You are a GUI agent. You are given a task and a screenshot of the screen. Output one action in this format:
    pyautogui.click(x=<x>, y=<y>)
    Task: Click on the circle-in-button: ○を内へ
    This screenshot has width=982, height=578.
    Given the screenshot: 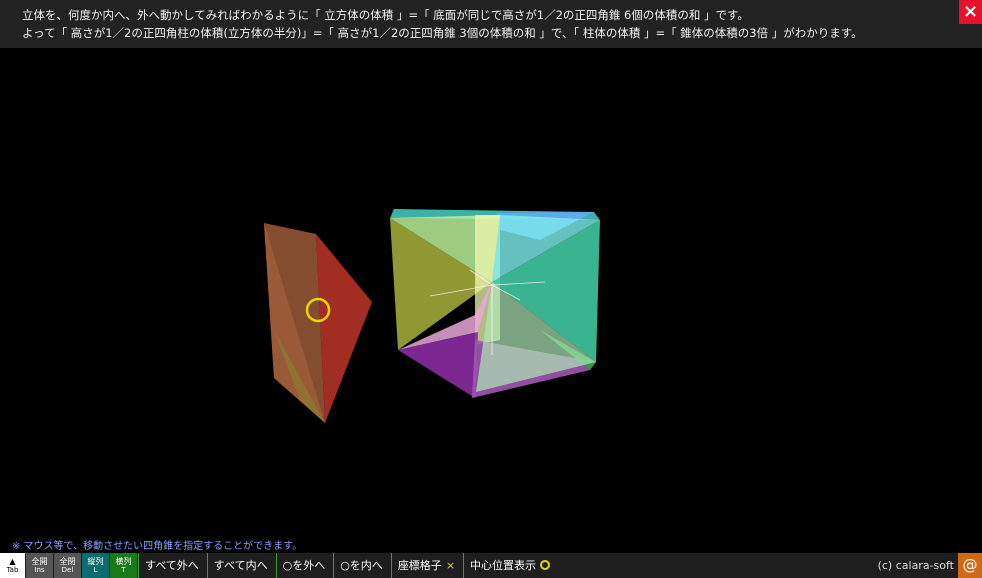 What is the action you would take?
    pyautogui.click(x=362, y=565)
    